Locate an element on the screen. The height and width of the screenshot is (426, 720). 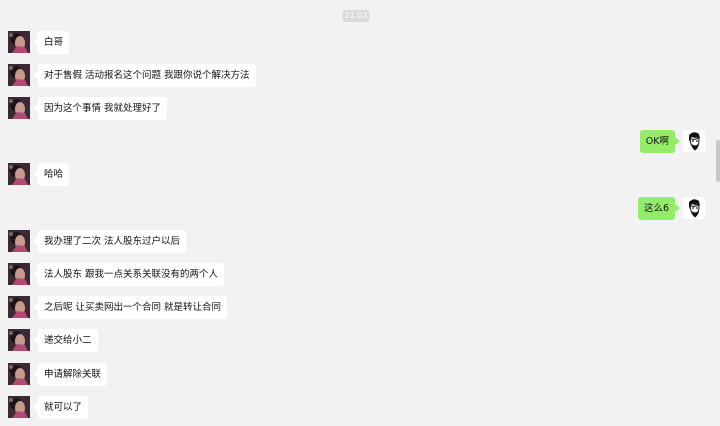
message-bubble: 递交给小二 is located at coordinates (65, 340).